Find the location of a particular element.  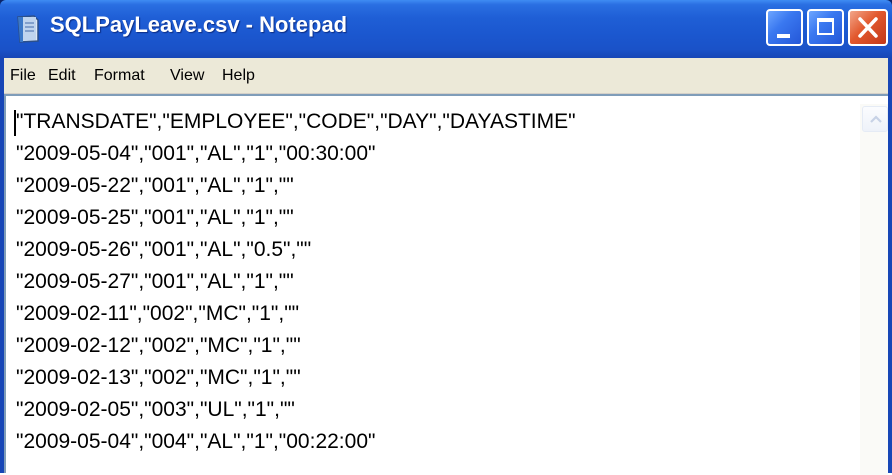

document-line: "2009-05-27","001","AL","1","" is located at coordinates (155, 281).